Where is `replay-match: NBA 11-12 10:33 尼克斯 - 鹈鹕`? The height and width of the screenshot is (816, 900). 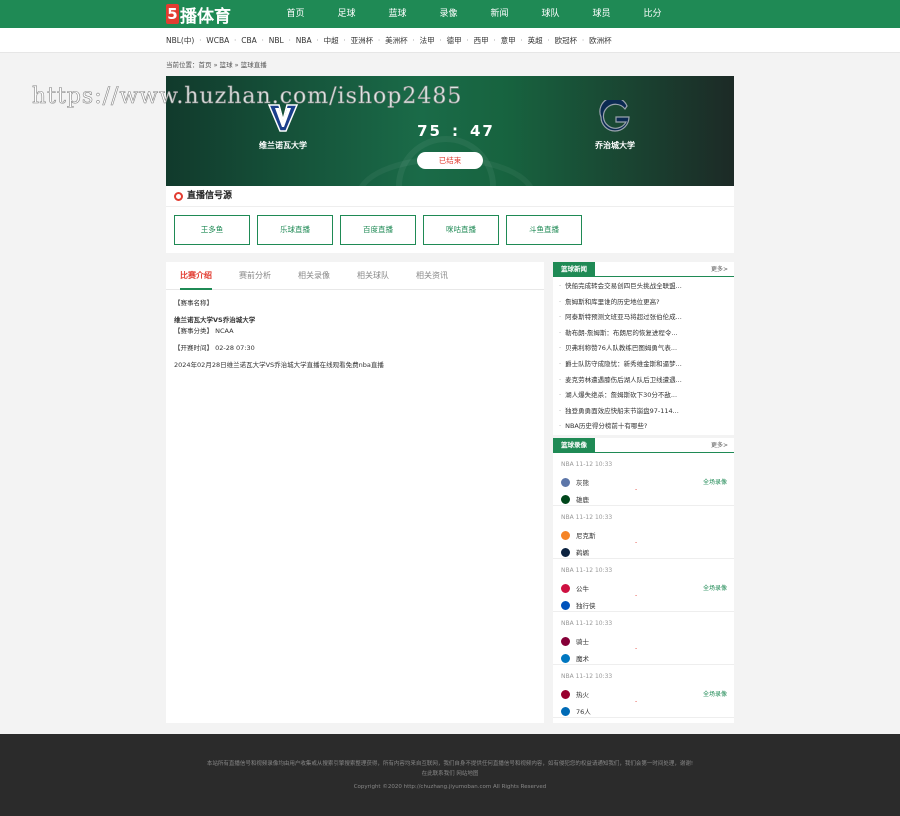 replay-match: NBA 11-12 10:33 尼克斯 - 鹈鹕 is located at coordinates (643, 532).